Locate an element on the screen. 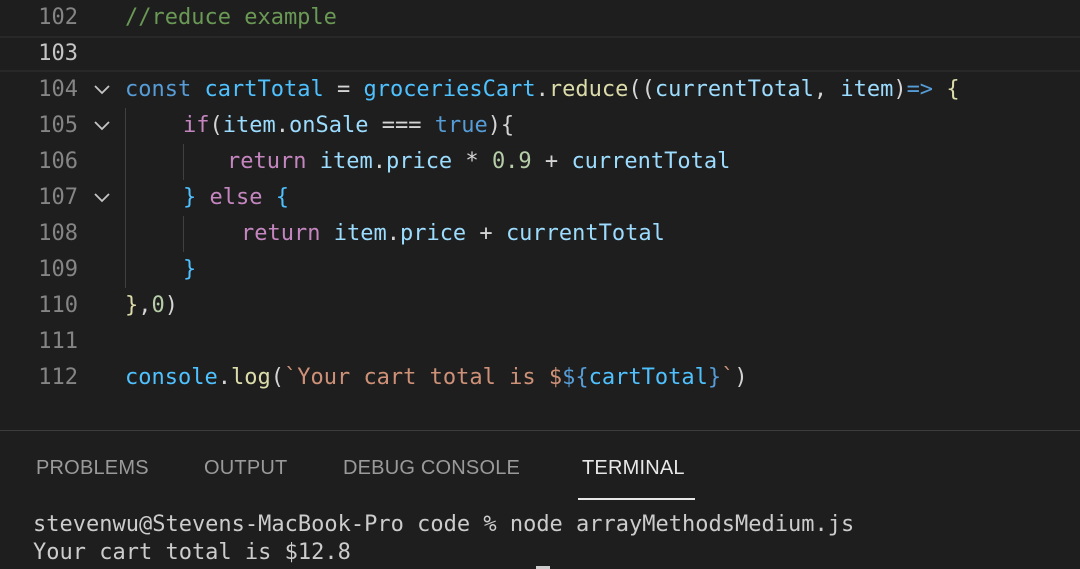 This screenshot has width=1080, height=569. code-line: 108 return item.price + currentTotal is located at coordinates (540, 234).